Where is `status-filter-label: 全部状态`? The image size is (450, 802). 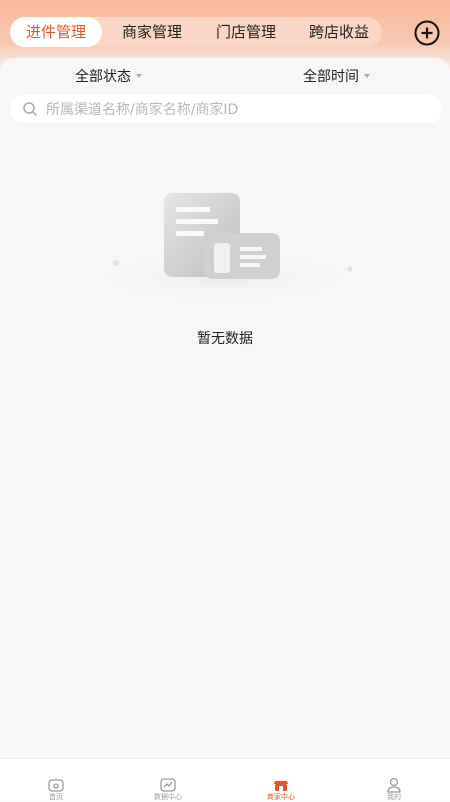 status-filter-label: 全部状态 is located at coordinates (103, 77).